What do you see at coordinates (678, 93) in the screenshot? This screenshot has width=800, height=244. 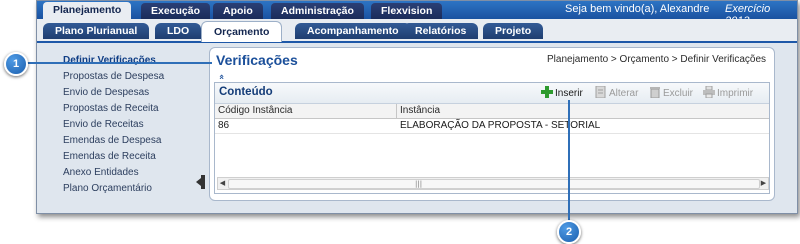 I see `delete-label: Excluir` at bounding box center [678, 93].